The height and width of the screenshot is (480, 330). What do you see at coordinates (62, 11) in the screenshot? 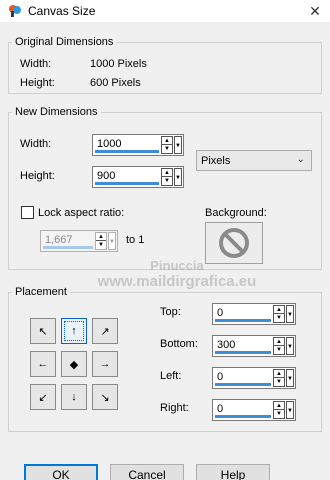
I see `window-title: Canvas Size` at bounding box center [62, 11].